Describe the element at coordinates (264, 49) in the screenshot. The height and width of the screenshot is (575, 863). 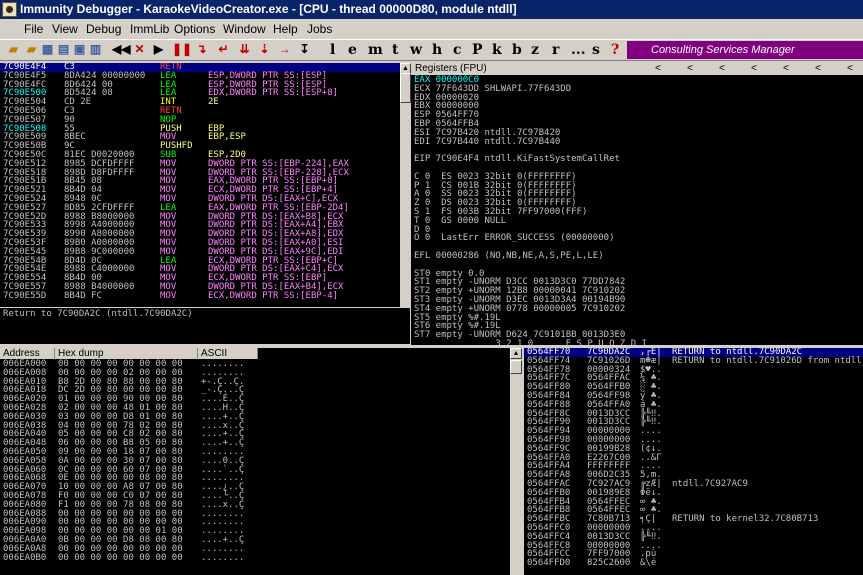
I see `trace-over-icon: ⇣` at that location.